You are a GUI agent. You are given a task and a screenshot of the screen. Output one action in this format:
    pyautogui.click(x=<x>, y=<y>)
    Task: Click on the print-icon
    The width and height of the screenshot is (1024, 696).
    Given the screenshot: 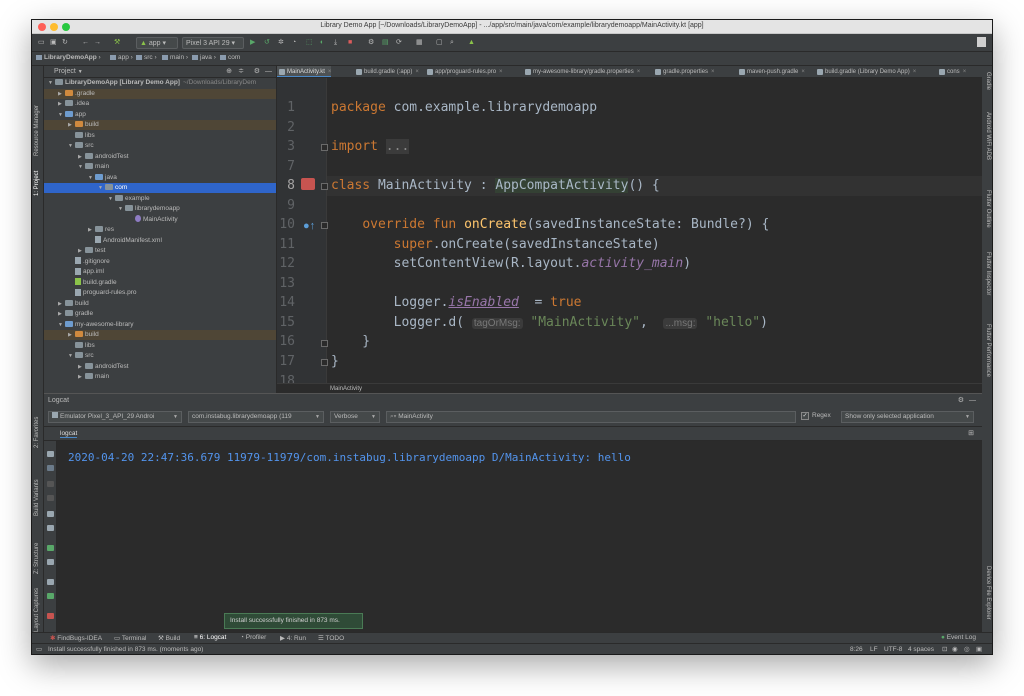 What is the action you would take?
    pyautogui.click(x=50, y=528)
    